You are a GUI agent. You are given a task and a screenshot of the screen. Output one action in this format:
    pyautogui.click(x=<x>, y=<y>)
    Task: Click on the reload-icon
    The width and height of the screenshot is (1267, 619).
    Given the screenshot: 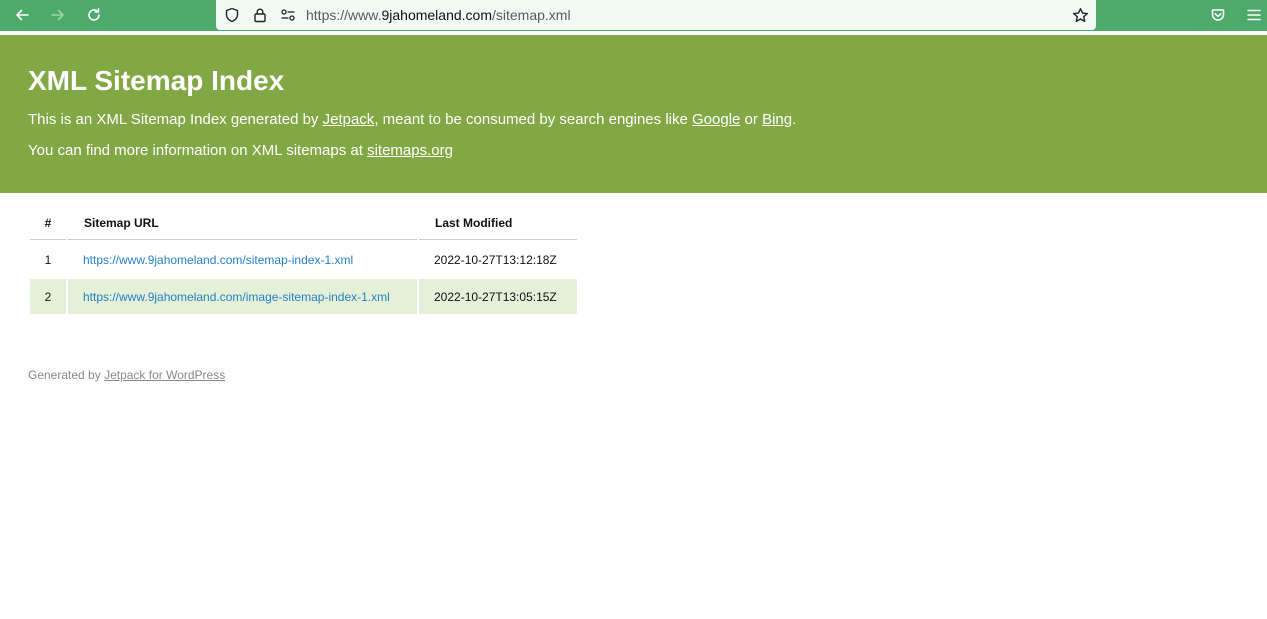 What is the action you would take?
    pyautogui.click(x=94, y=14)
    